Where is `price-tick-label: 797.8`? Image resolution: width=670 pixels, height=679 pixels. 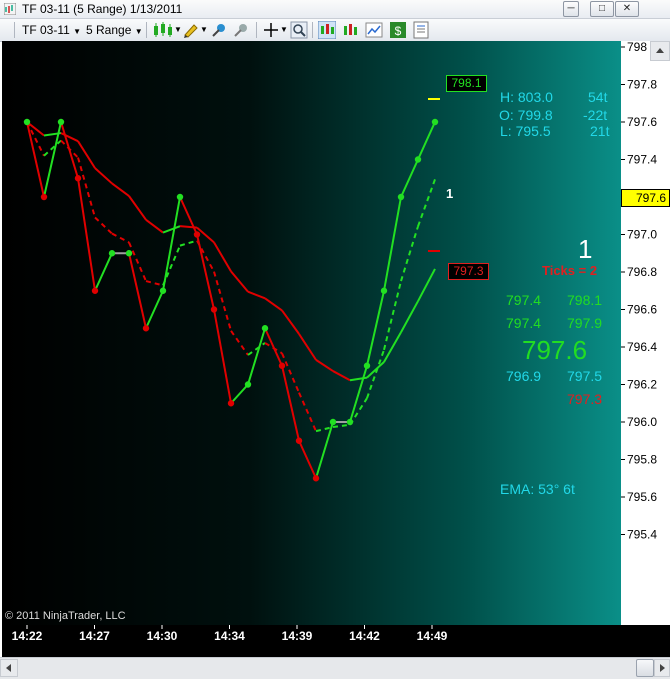
price-tick-label: 797.8 is located at coordinates (642, 85).